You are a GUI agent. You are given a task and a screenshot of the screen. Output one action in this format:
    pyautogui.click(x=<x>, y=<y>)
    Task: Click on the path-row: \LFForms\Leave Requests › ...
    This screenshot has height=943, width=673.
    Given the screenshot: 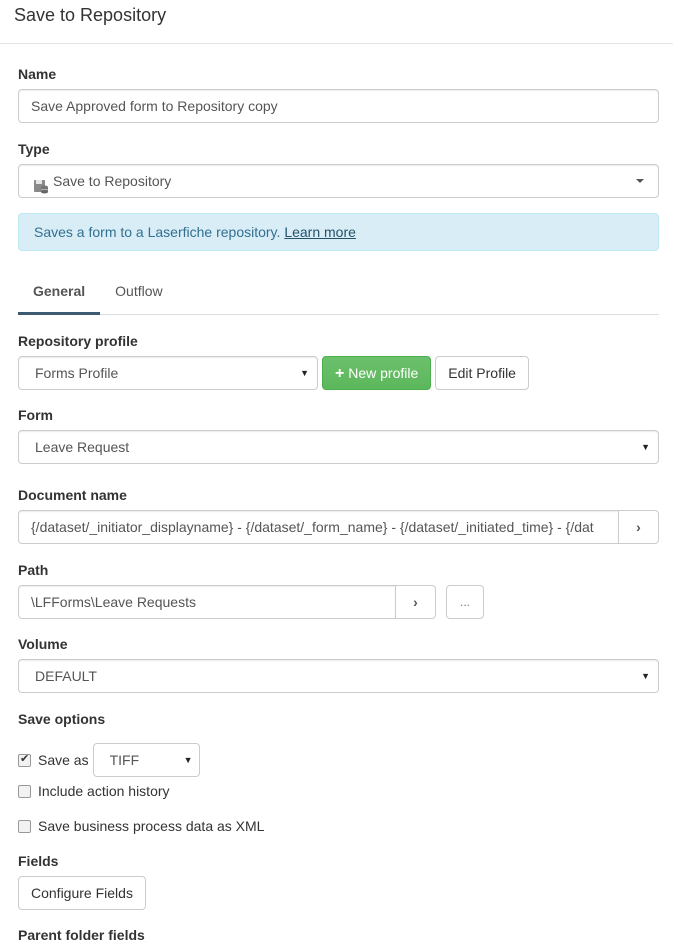 What is the action you would take?
    pyautogui.click(x=338, y=602)
    